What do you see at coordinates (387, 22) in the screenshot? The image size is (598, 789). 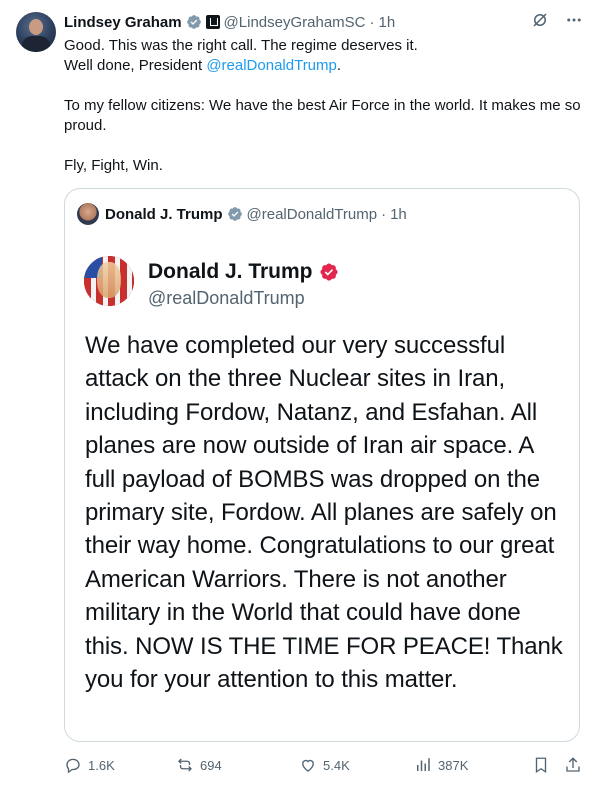 I see `tweet-time: 1h` at bounding box center [387, 22].